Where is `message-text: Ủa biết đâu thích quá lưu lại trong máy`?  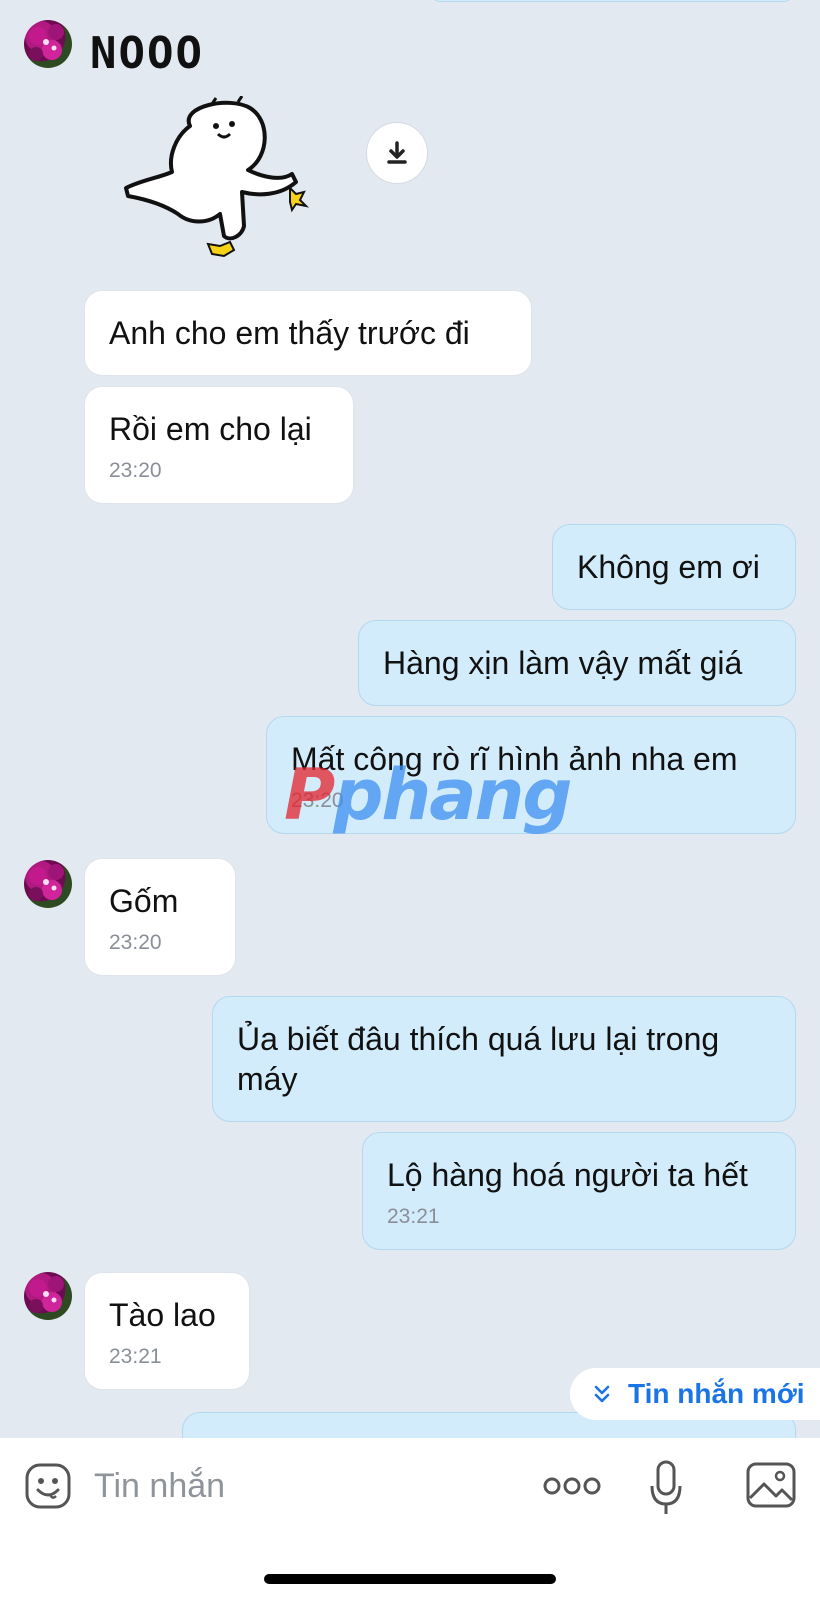
message-text: Ủa biết đâu thích quá lưu lại trong máy is located at coordinates (478, 1059).